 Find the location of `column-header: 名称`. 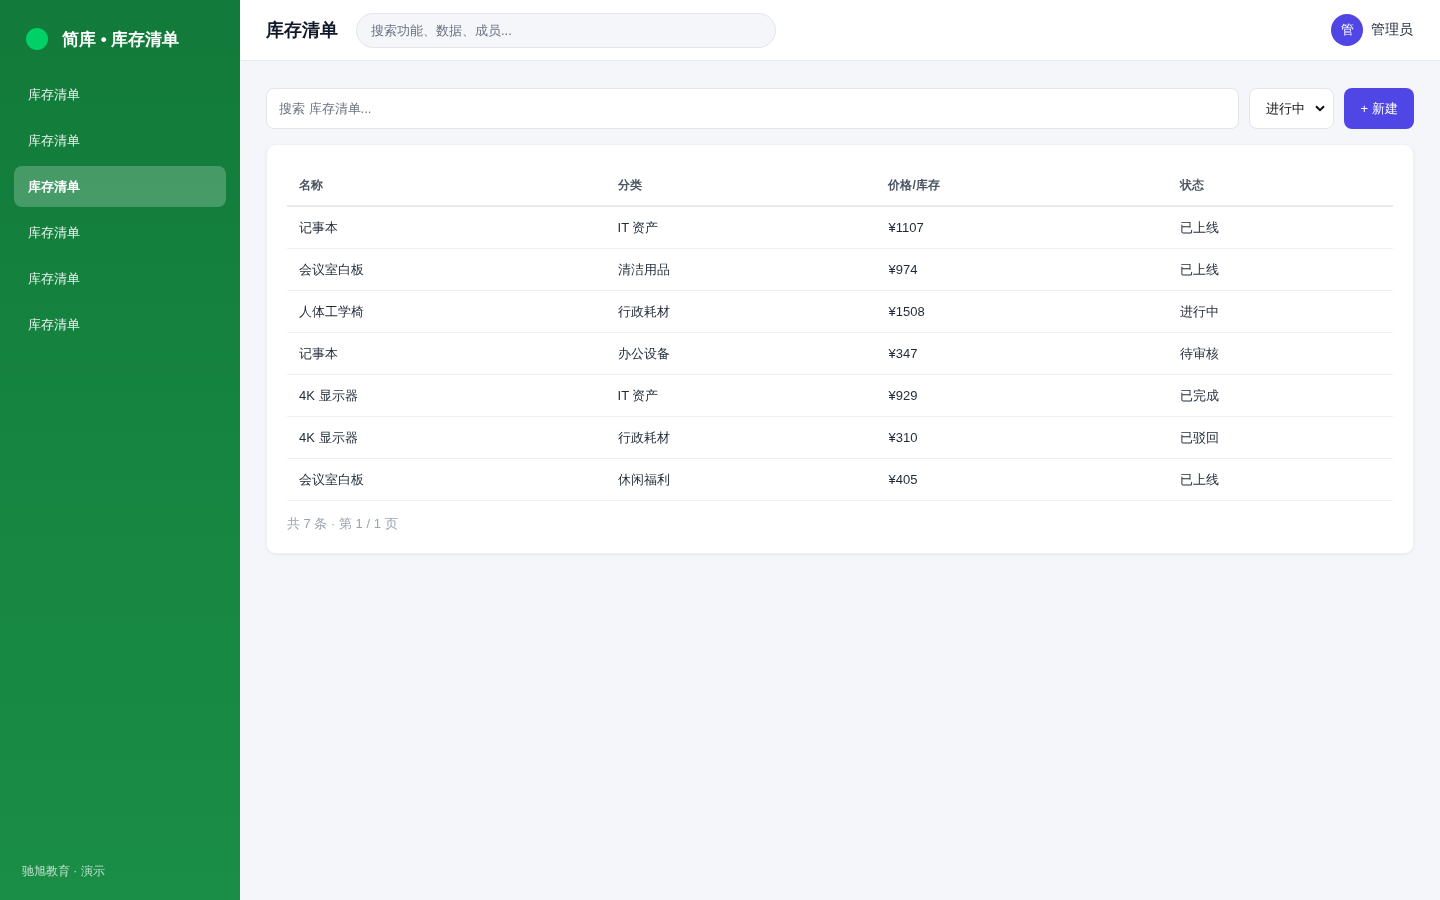

column-header: 名称 is located at coordinates (311, 184).